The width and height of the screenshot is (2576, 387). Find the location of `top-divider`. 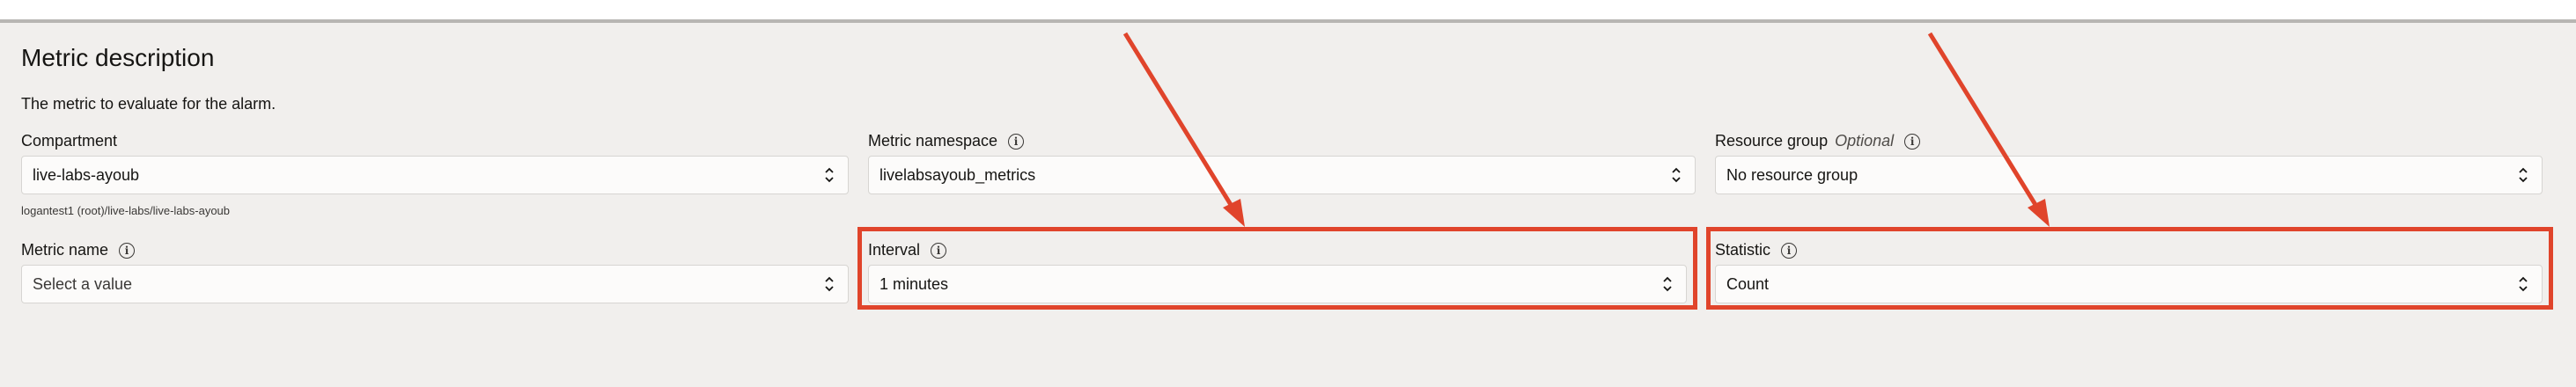

top-divider is located at coordinates (1288, 11).